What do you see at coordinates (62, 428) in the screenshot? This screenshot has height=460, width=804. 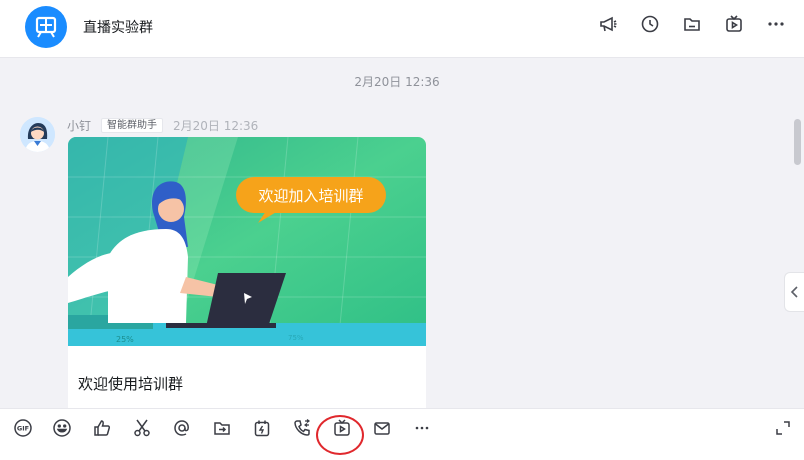 I see `emoji-icon` at bounding box center [62, 428].